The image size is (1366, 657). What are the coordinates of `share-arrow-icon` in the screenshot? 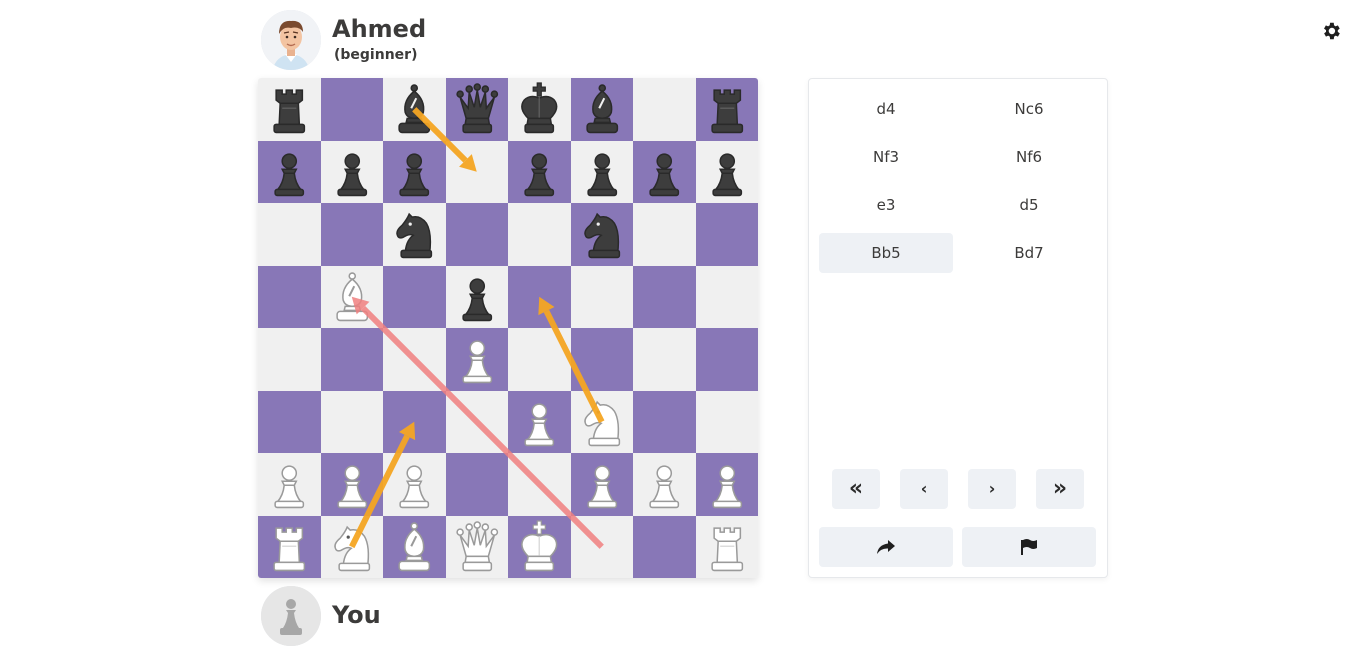 It's located at (886, 547).